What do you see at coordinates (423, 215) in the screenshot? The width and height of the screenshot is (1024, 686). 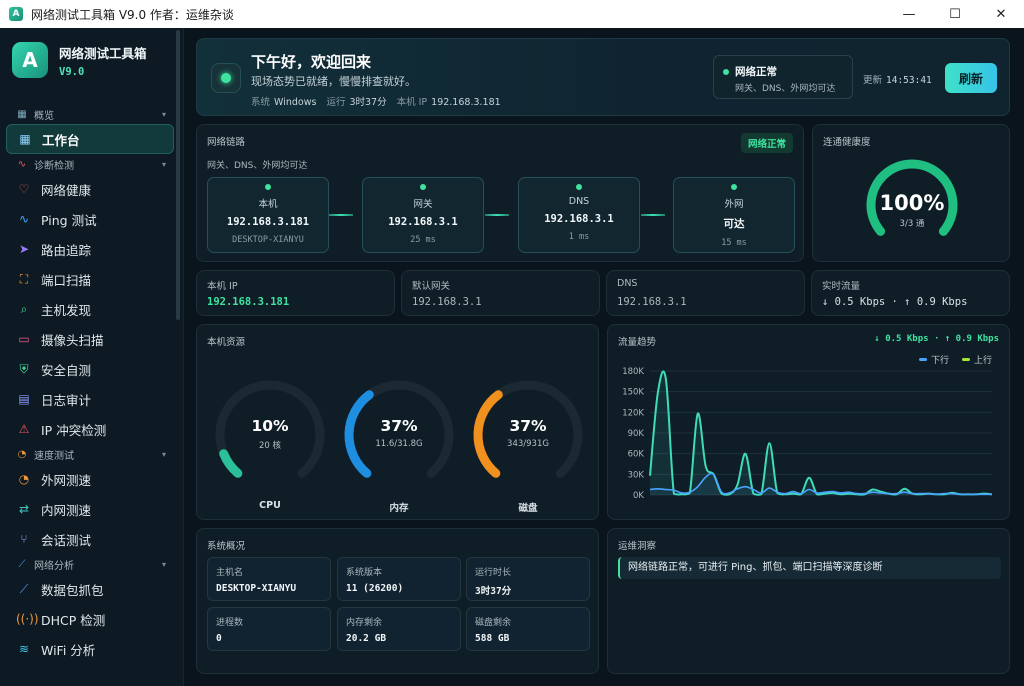 I see `chain-node-gateway: 网关 192.168.3.1 25 ms` at bounding box center [423, 215].